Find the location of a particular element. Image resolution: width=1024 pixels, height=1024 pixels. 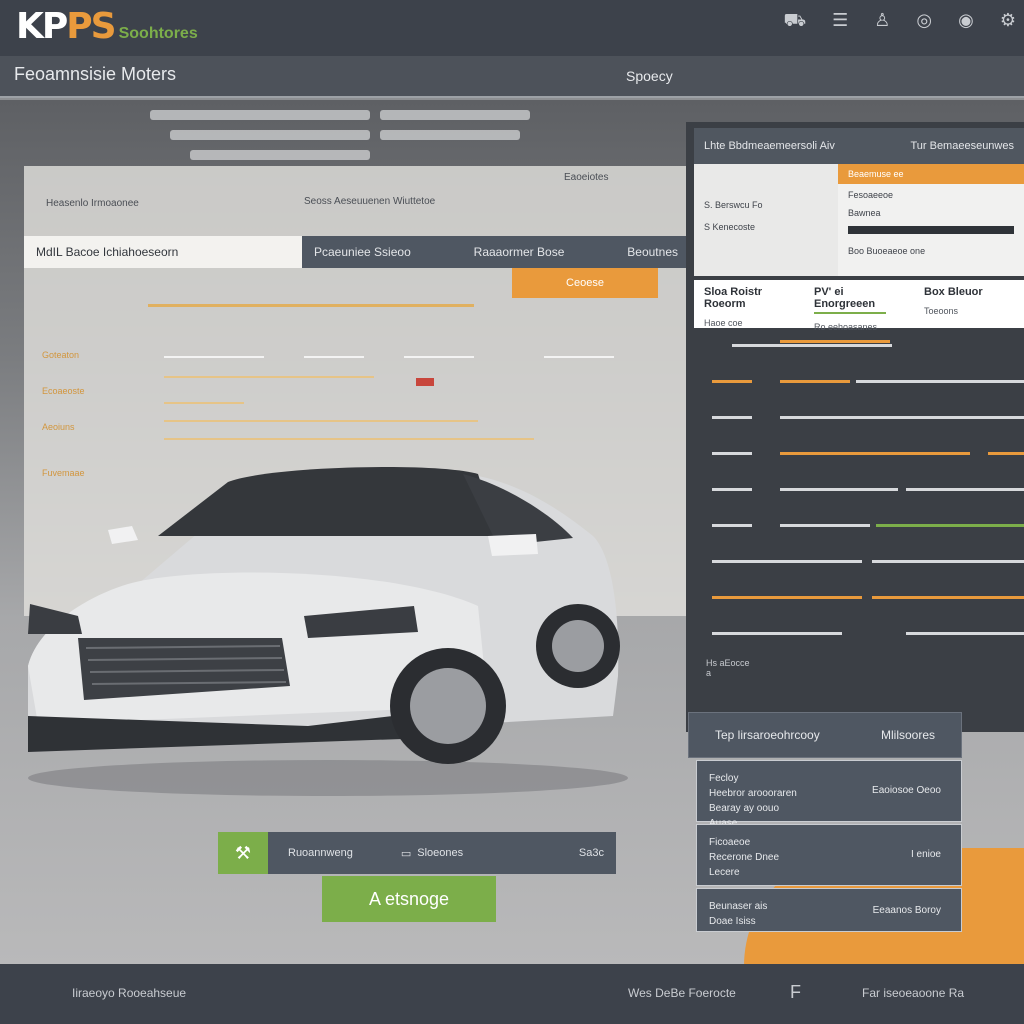

details-header-right: Tur Bemaeeseunwes is located at coordinates (962, 146).